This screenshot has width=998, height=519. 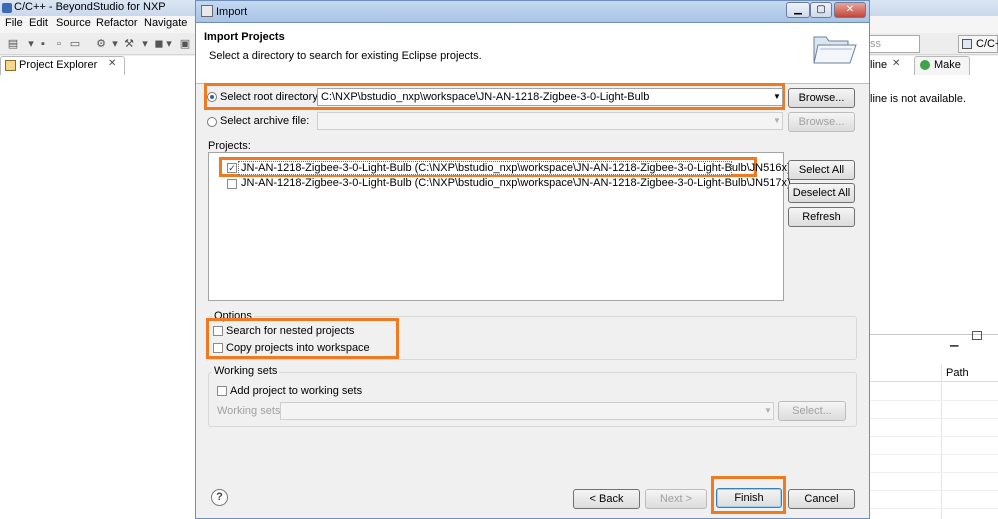 What do you see at coordinates (59, 44) in the screenshot?
I see `save-all-icon: ▫` at bounding box center [59, 44].